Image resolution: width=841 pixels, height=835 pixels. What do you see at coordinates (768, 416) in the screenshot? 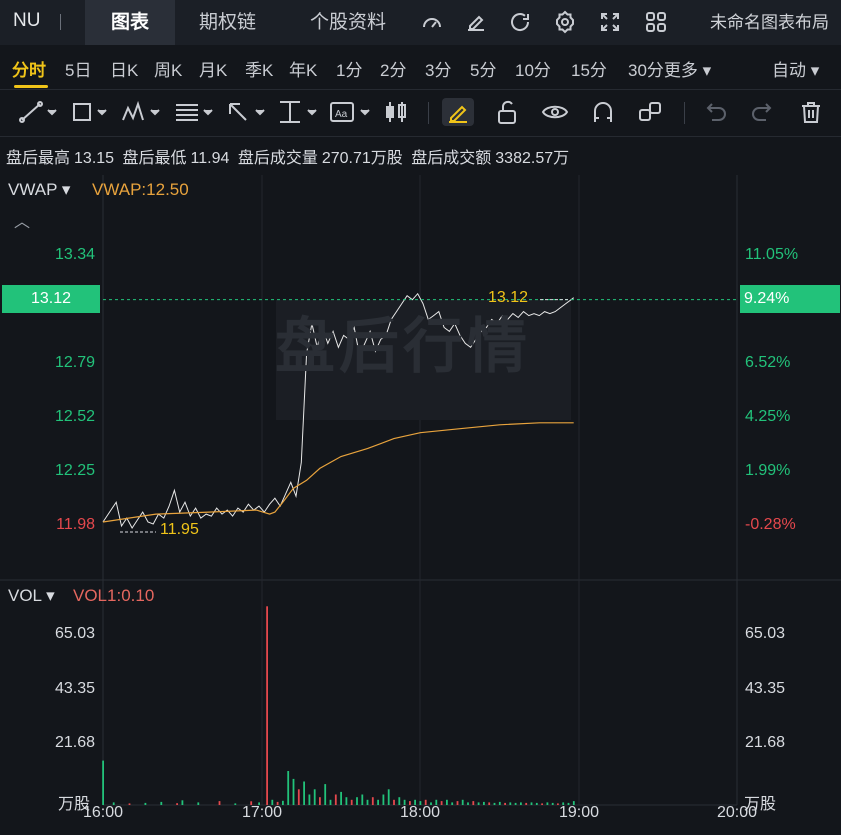
I see `percent-tick: 4.25%` at bounding box center [768, 416].